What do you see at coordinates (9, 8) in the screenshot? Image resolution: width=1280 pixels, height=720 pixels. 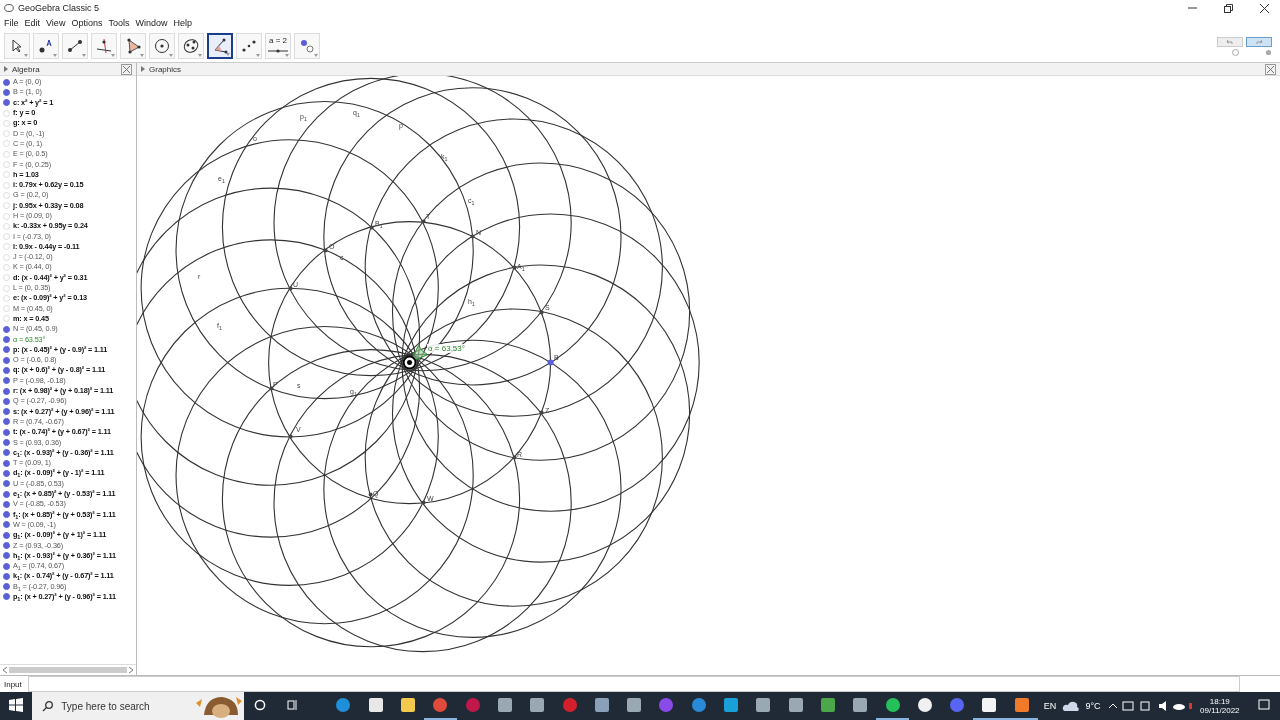 I see `app-logo-icon` at bounding box center [9, 8].